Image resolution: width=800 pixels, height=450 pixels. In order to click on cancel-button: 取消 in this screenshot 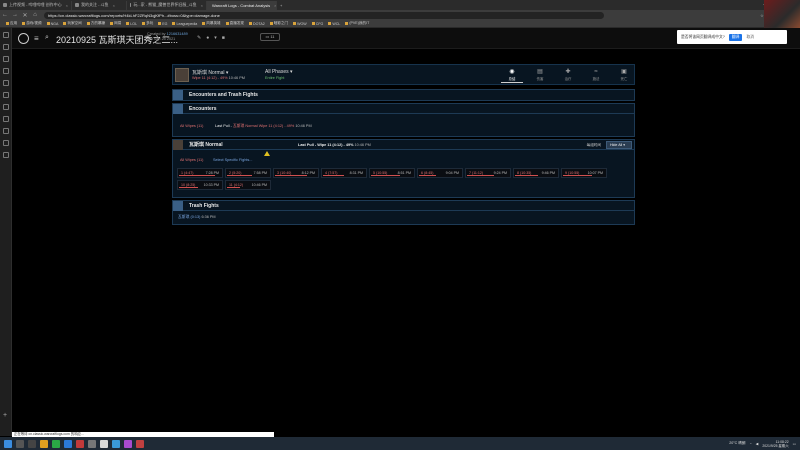, I will do `click(750, 37)`.